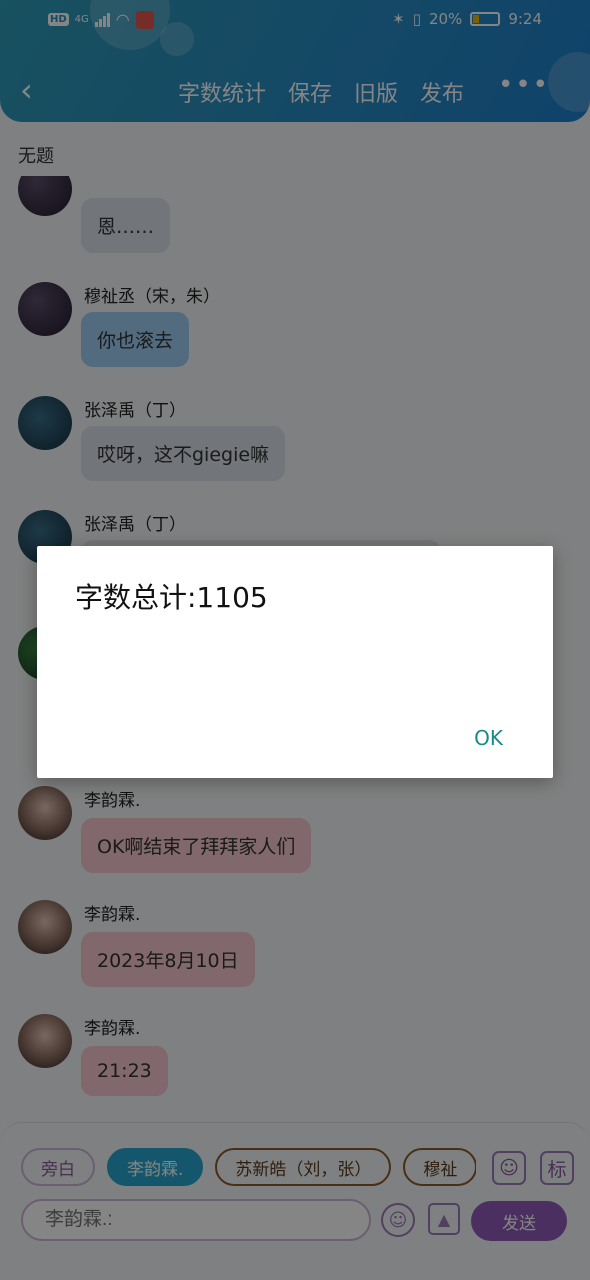 Image resolution: width=590 pixels, height=1280 pixels. I want to click on ok-button: OK, so click(488, 738).